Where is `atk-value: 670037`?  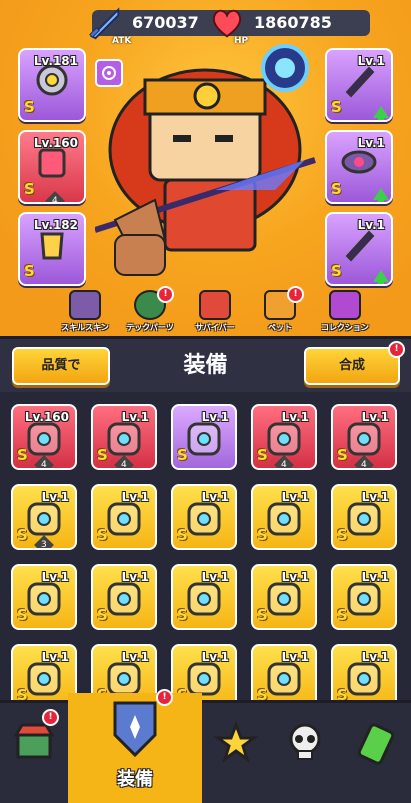
atk-value: 670037 is located at coordinates (165, 22).